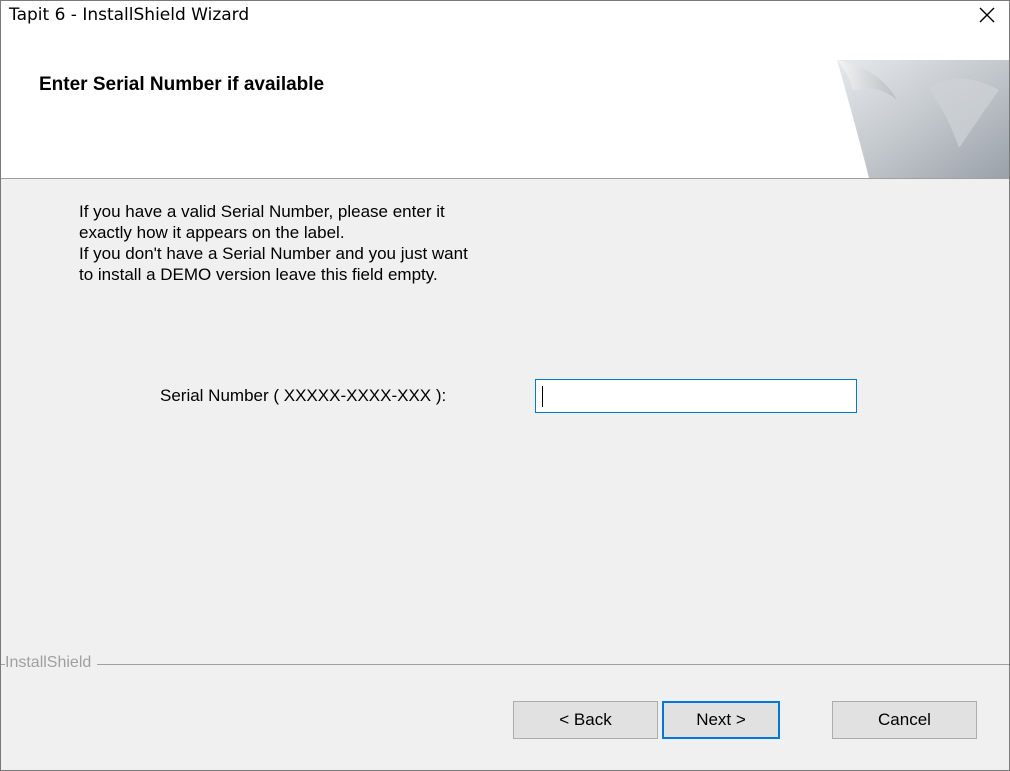 Image resolution: width=1010 pixels, height=771 pixels. I want to click on page-title: Enter Serial Number if available, so click(182, 84).